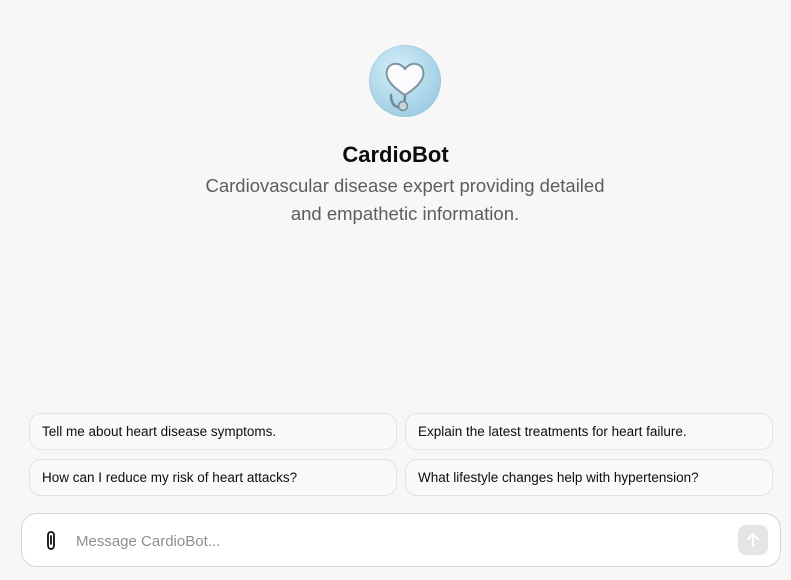  Describe the element at coordinates (395, 154) in the screenshot. I see `bot-name: CardioBot` at that location.